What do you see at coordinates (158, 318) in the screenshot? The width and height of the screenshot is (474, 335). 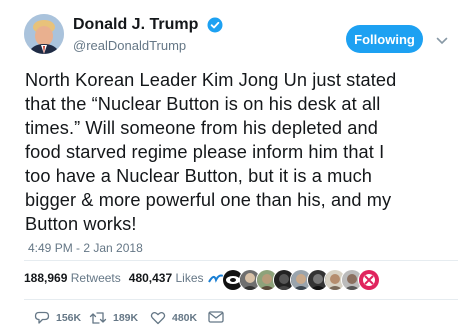 I see `heart-icon` at bounding box center [158, 318].